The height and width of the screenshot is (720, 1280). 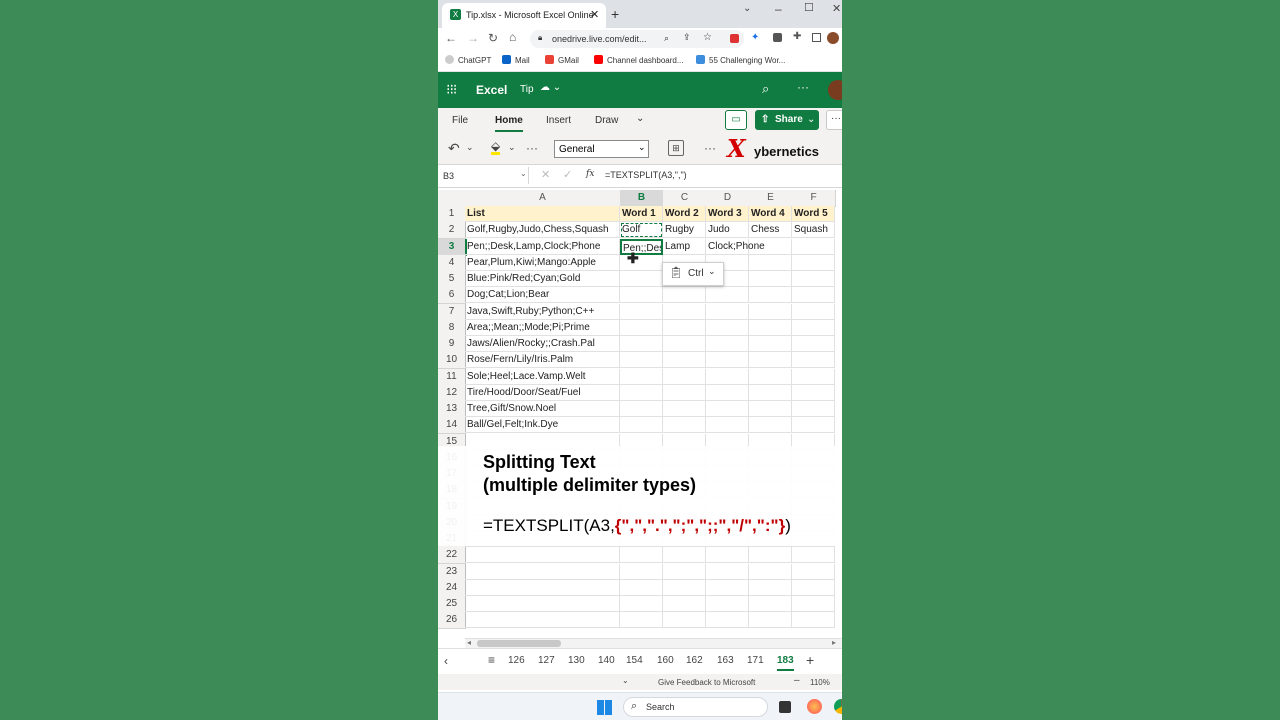 I want to click on status-chevron-icon: ⌄, so click(x=625, y=680).